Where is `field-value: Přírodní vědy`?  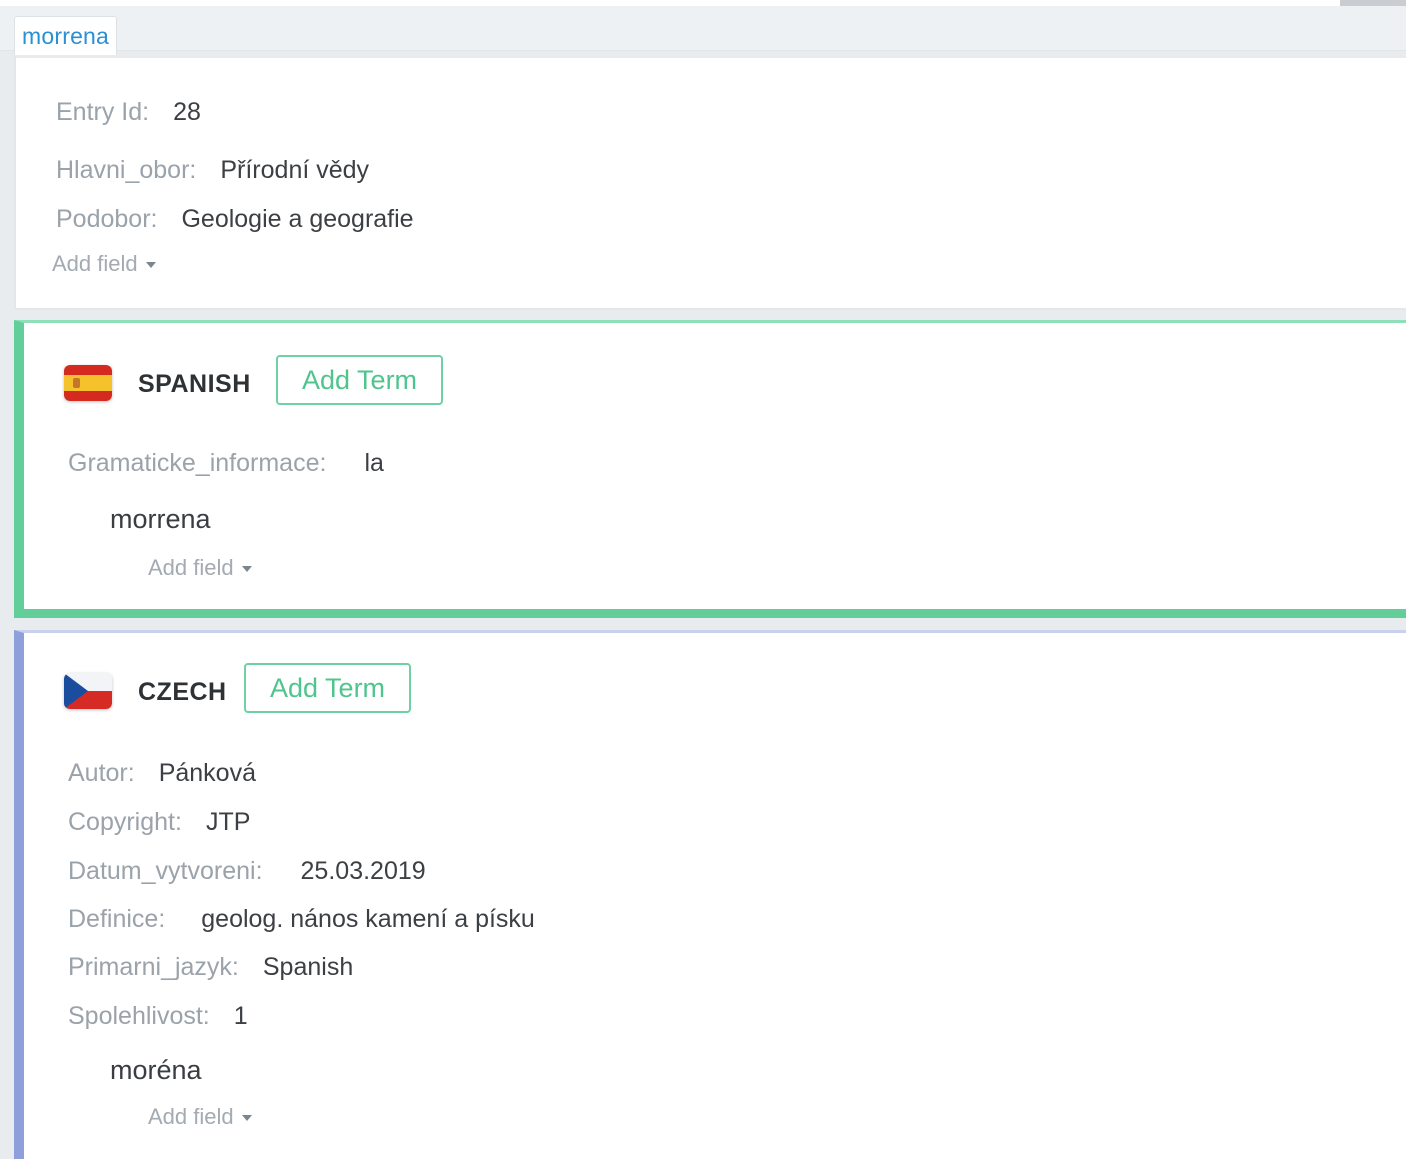 field-value: Přírodní vědy is located at coordinates (295, 170).